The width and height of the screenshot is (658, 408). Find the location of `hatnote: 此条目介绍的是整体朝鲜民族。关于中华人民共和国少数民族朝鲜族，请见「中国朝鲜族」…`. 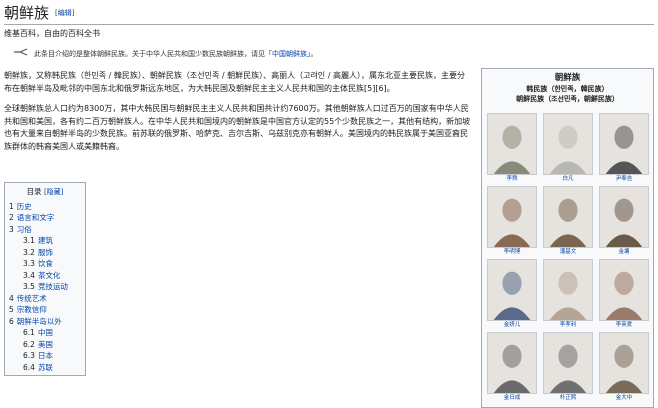

hatnote: 此条目介绍的是整体朝鲜民族。关于中华人民共和国少数民族朝鲜族，请见「中国朝鲜族」… is located at coordinates (239, 54).